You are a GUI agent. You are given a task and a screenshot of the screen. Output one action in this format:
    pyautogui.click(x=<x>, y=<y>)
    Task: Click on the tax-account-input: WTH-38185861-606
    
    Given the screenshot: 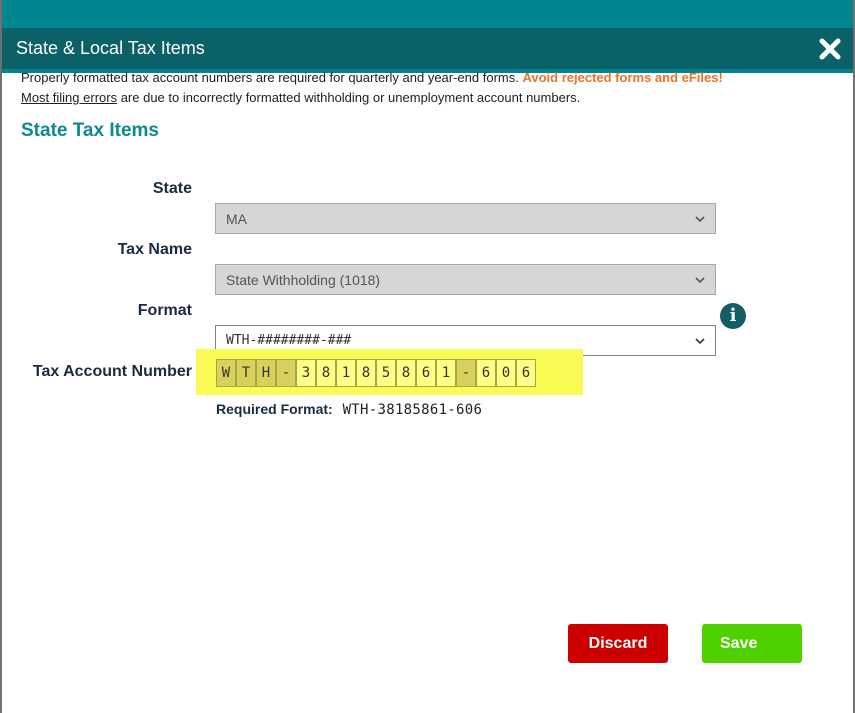 What is the action you would take?
    pyautogui.click(x=376, y=373)
    